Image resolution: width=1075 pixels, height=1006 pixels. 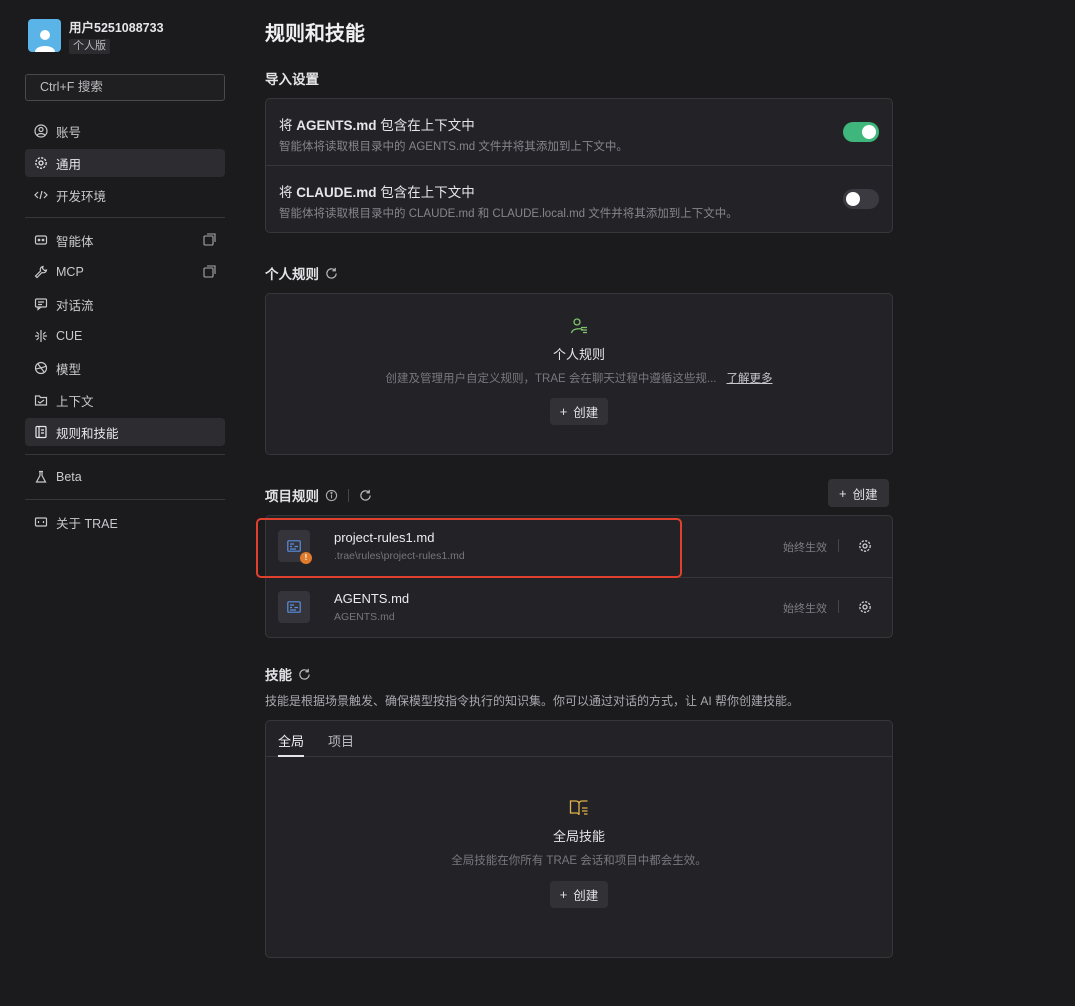 What do you see at coordinates (331, 495) in the screenshot?
I see `info-icon` at bounding box center [331, 495].